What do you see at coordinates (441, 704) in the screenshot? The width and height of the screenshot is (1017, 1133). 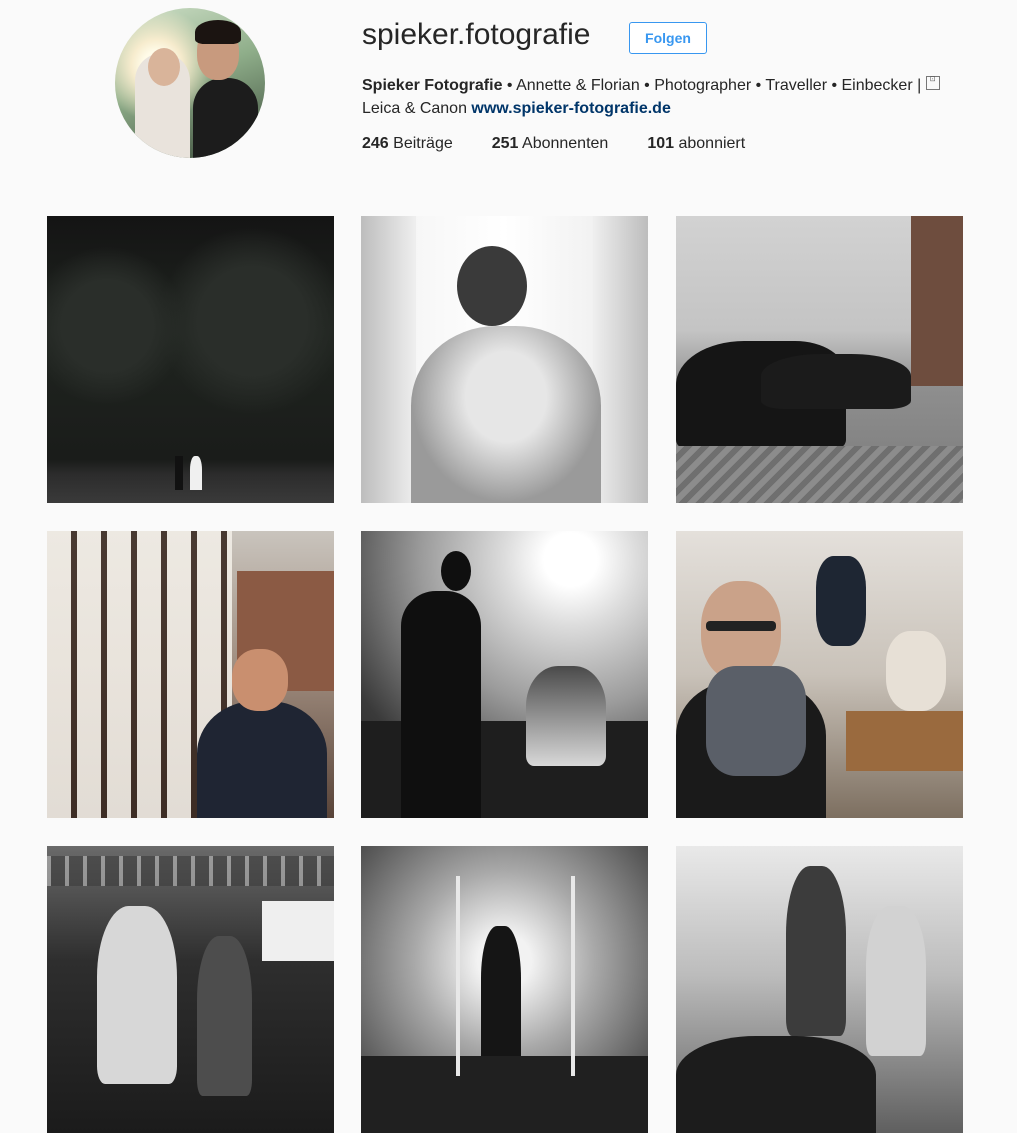 I see `post-5-groom-silhouette` at bounding box center [441, 704].